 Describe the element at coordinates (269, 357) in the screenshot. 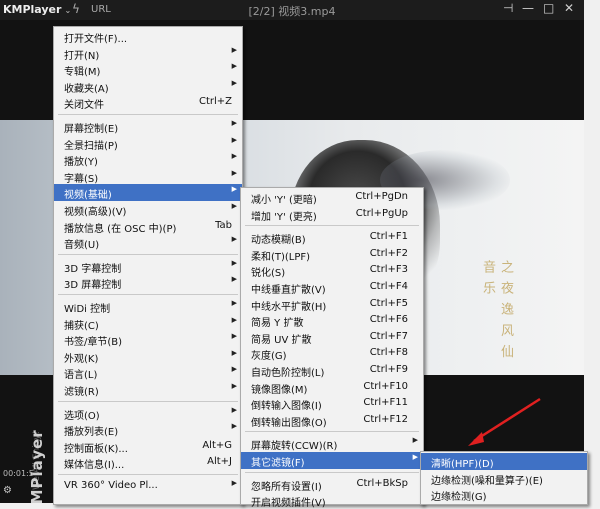

I see `menu-item-label: 灰度(G)` at that location.